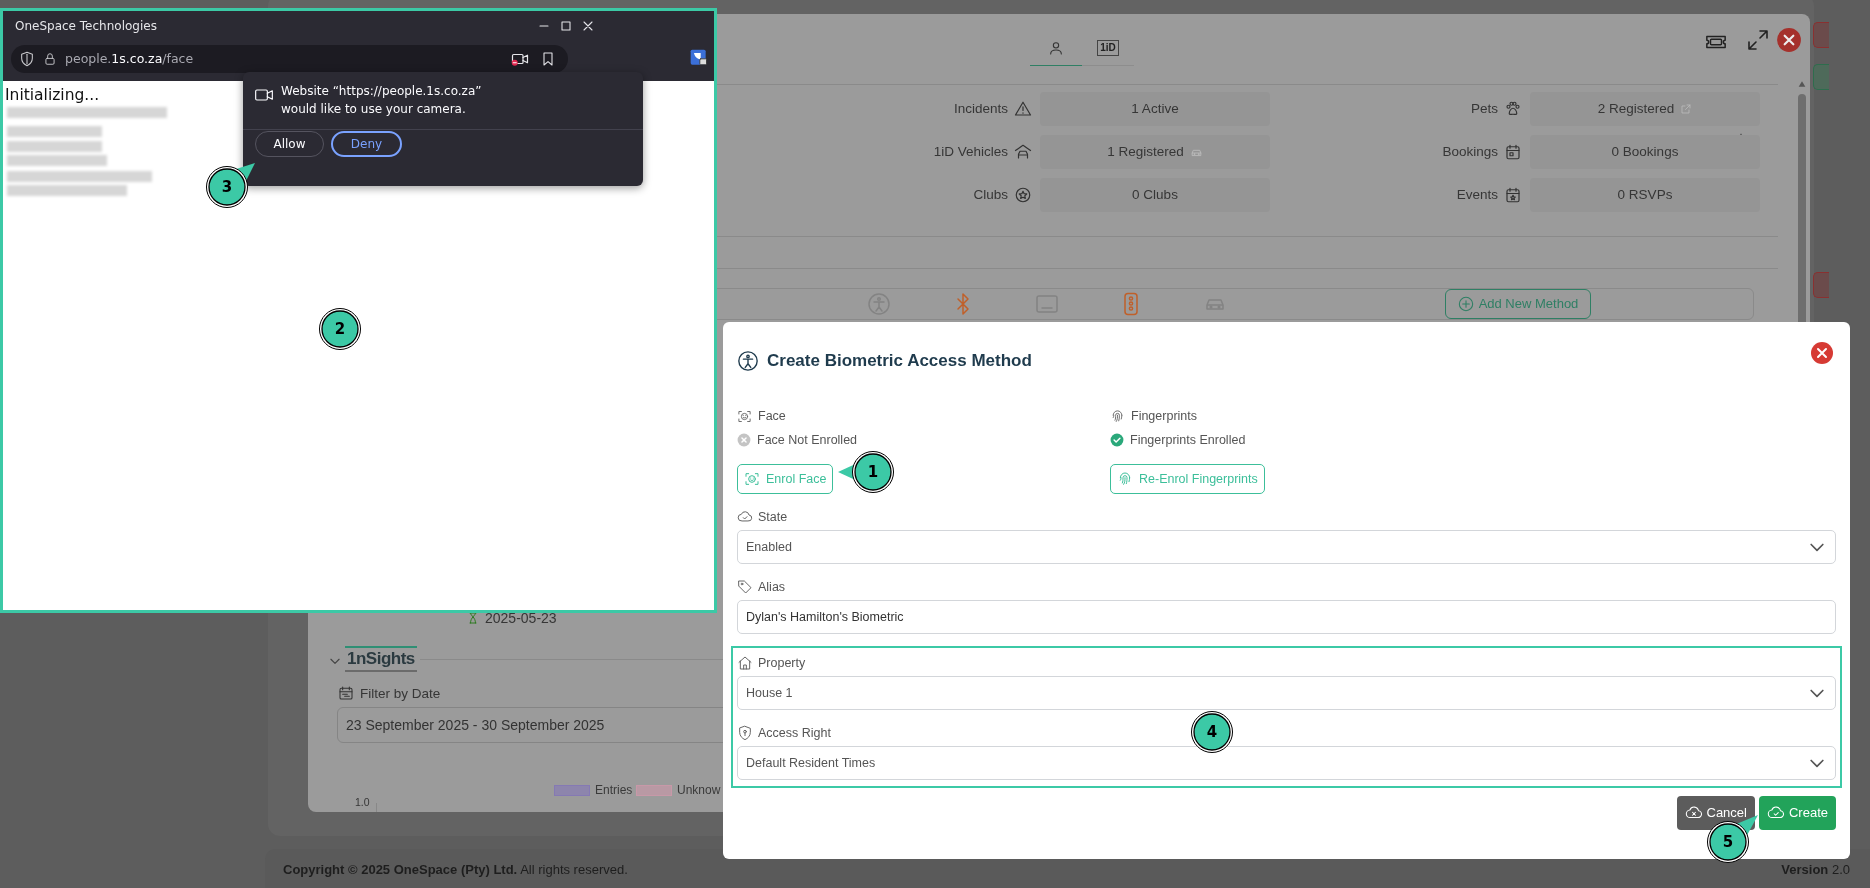  Describe the element at coordinates (990, 194) in the screenshot. I see `info-label: Clubs` at that location.